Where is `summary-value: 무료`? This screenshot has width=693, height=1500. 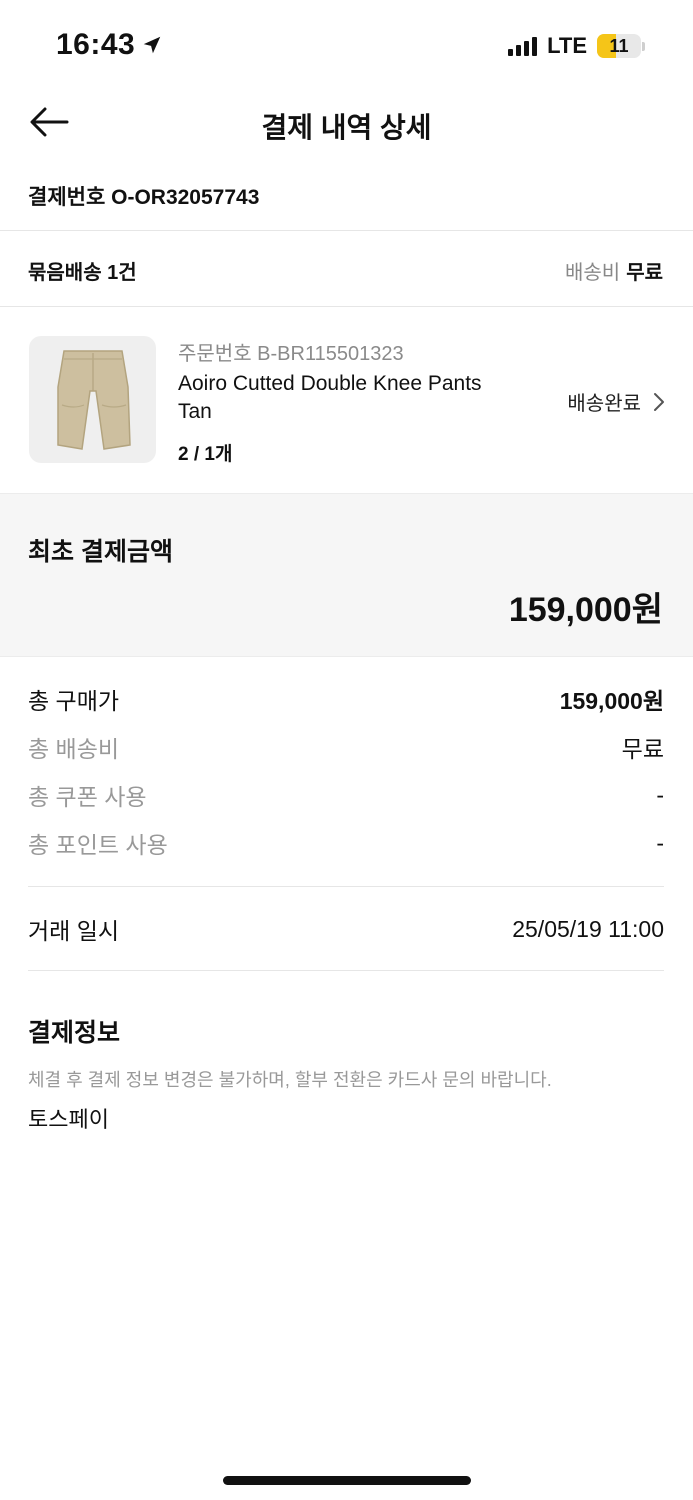
summary-value: 무료 is located at coordinates (642, 749).